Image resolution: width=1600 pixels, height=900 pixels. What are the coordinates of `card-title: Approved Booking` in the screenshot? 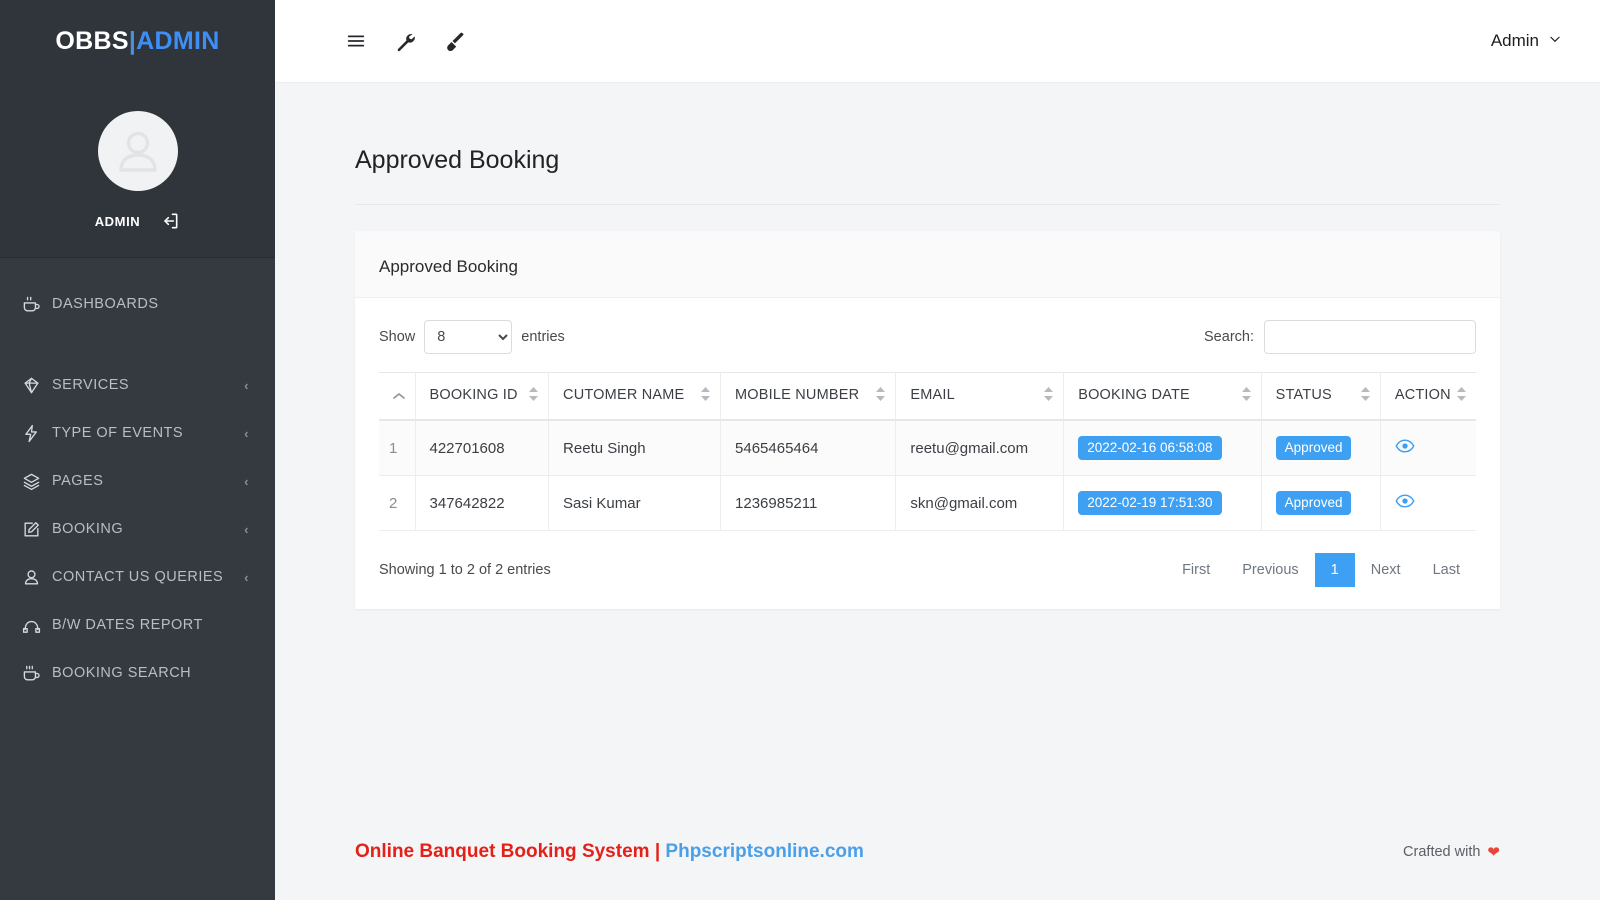 It's located at (448, 266).